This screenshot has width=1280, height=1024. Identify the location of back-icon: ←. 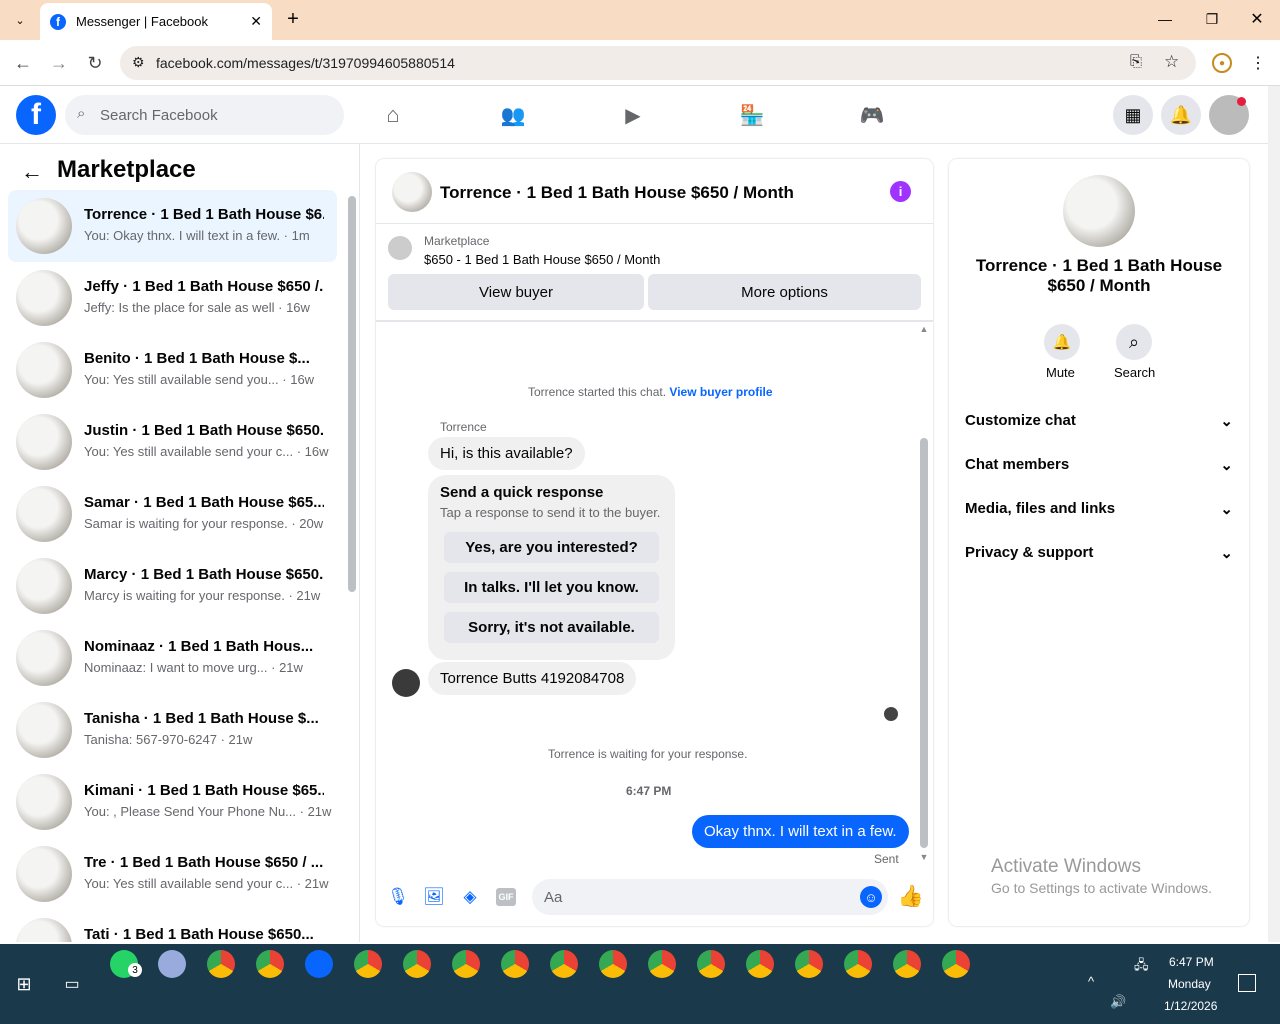
(23, 63).